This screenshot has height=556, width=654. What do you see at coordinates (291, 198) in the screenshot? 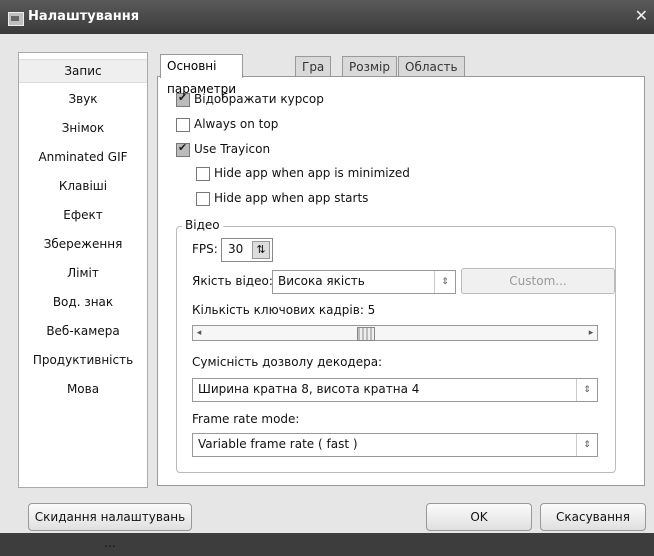
I see `hide-starts-label: Hide app when app starts` at bounding box center [291, 198].